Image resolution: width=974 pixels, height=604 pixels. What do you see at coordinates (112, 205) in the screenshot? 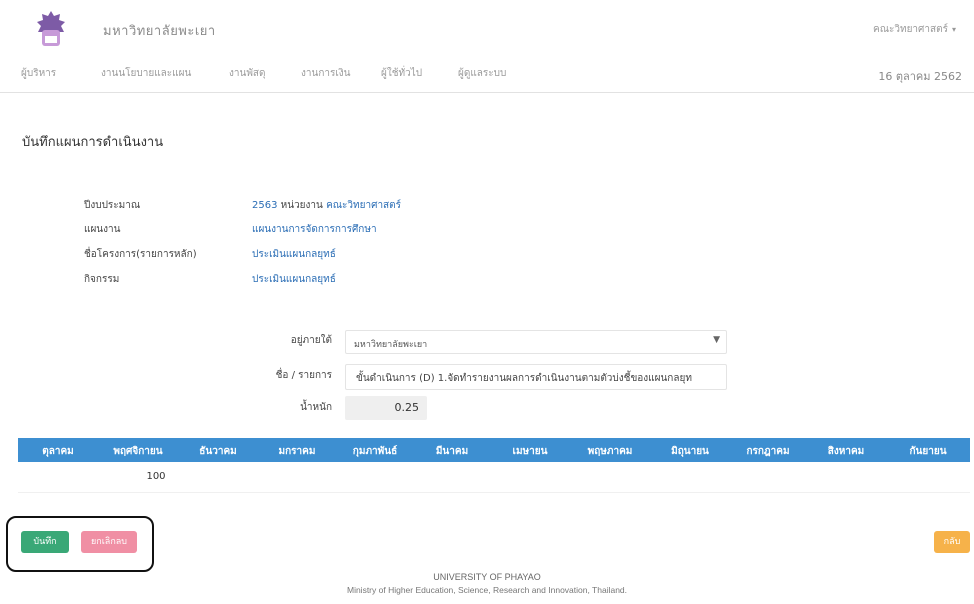
I see `year-label: ปีงบประมาณ` at bounding box center [112, 205].